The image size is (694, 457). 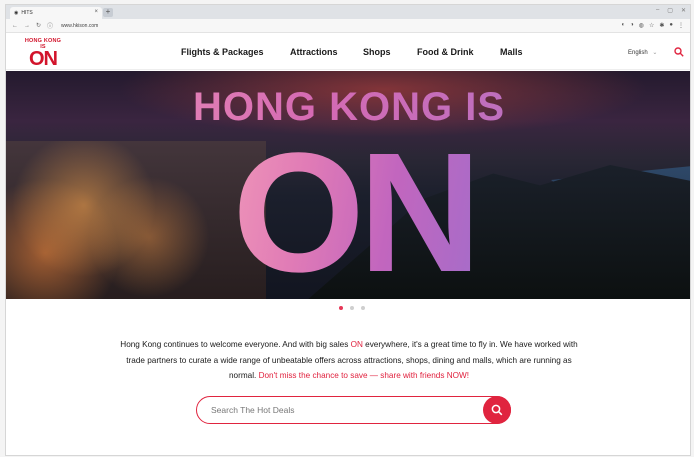 I want to click on logo-on-text: ON, so click(x=43, y=59).